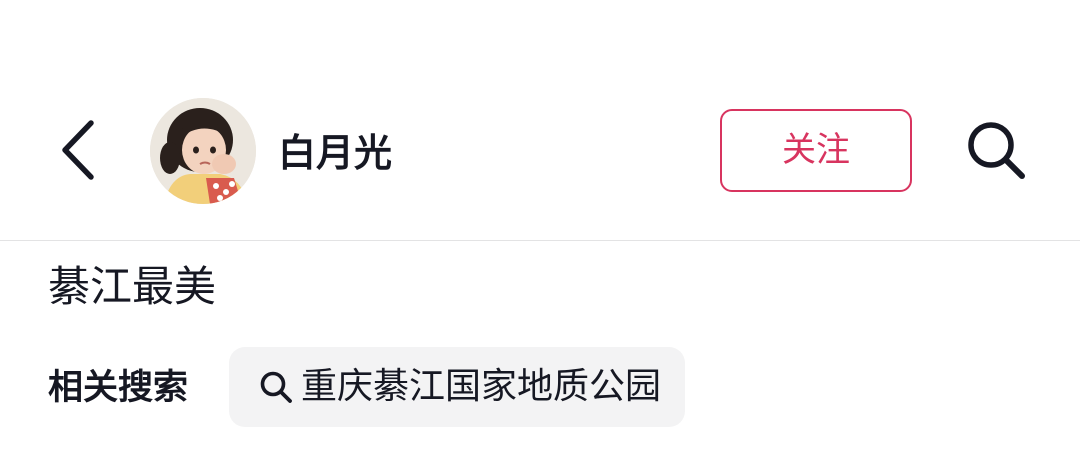 Image resolution: width=1080 pixels, height=462 pixels. Describe the element at coordinates (132, 286) in the screenshot. I see `post-title: 綦江最美` at that location.